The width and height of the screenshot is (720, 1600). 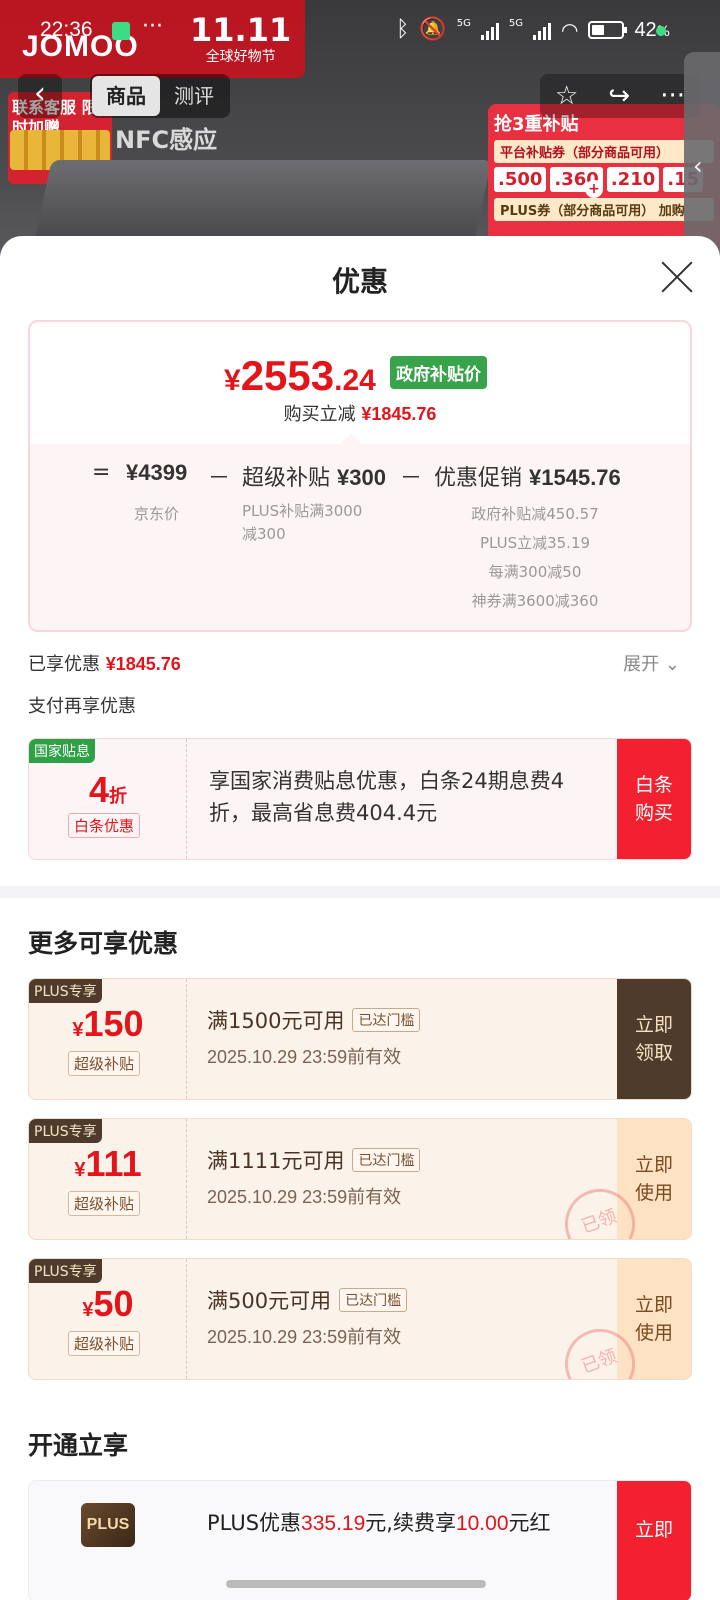 I want to click on status-time: 22:36, so click(x=66, y=29).